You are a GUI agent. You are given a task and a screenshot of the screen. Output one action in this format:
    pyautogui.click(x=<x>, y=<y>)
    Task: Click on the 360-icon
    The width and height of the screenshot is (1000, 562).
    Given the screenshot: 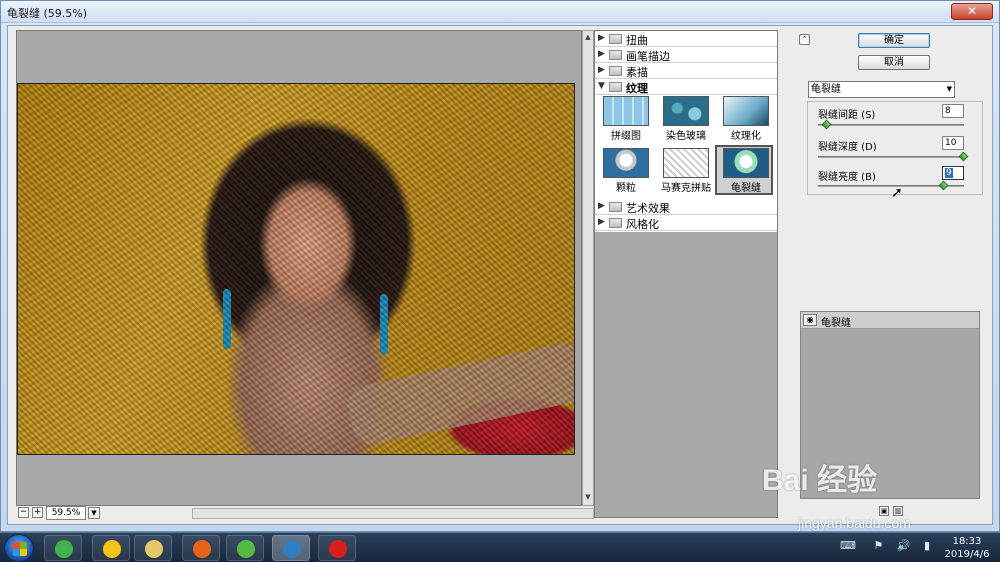 What is the action you would take?
    pyautogui.click(x=64, y=549)
    